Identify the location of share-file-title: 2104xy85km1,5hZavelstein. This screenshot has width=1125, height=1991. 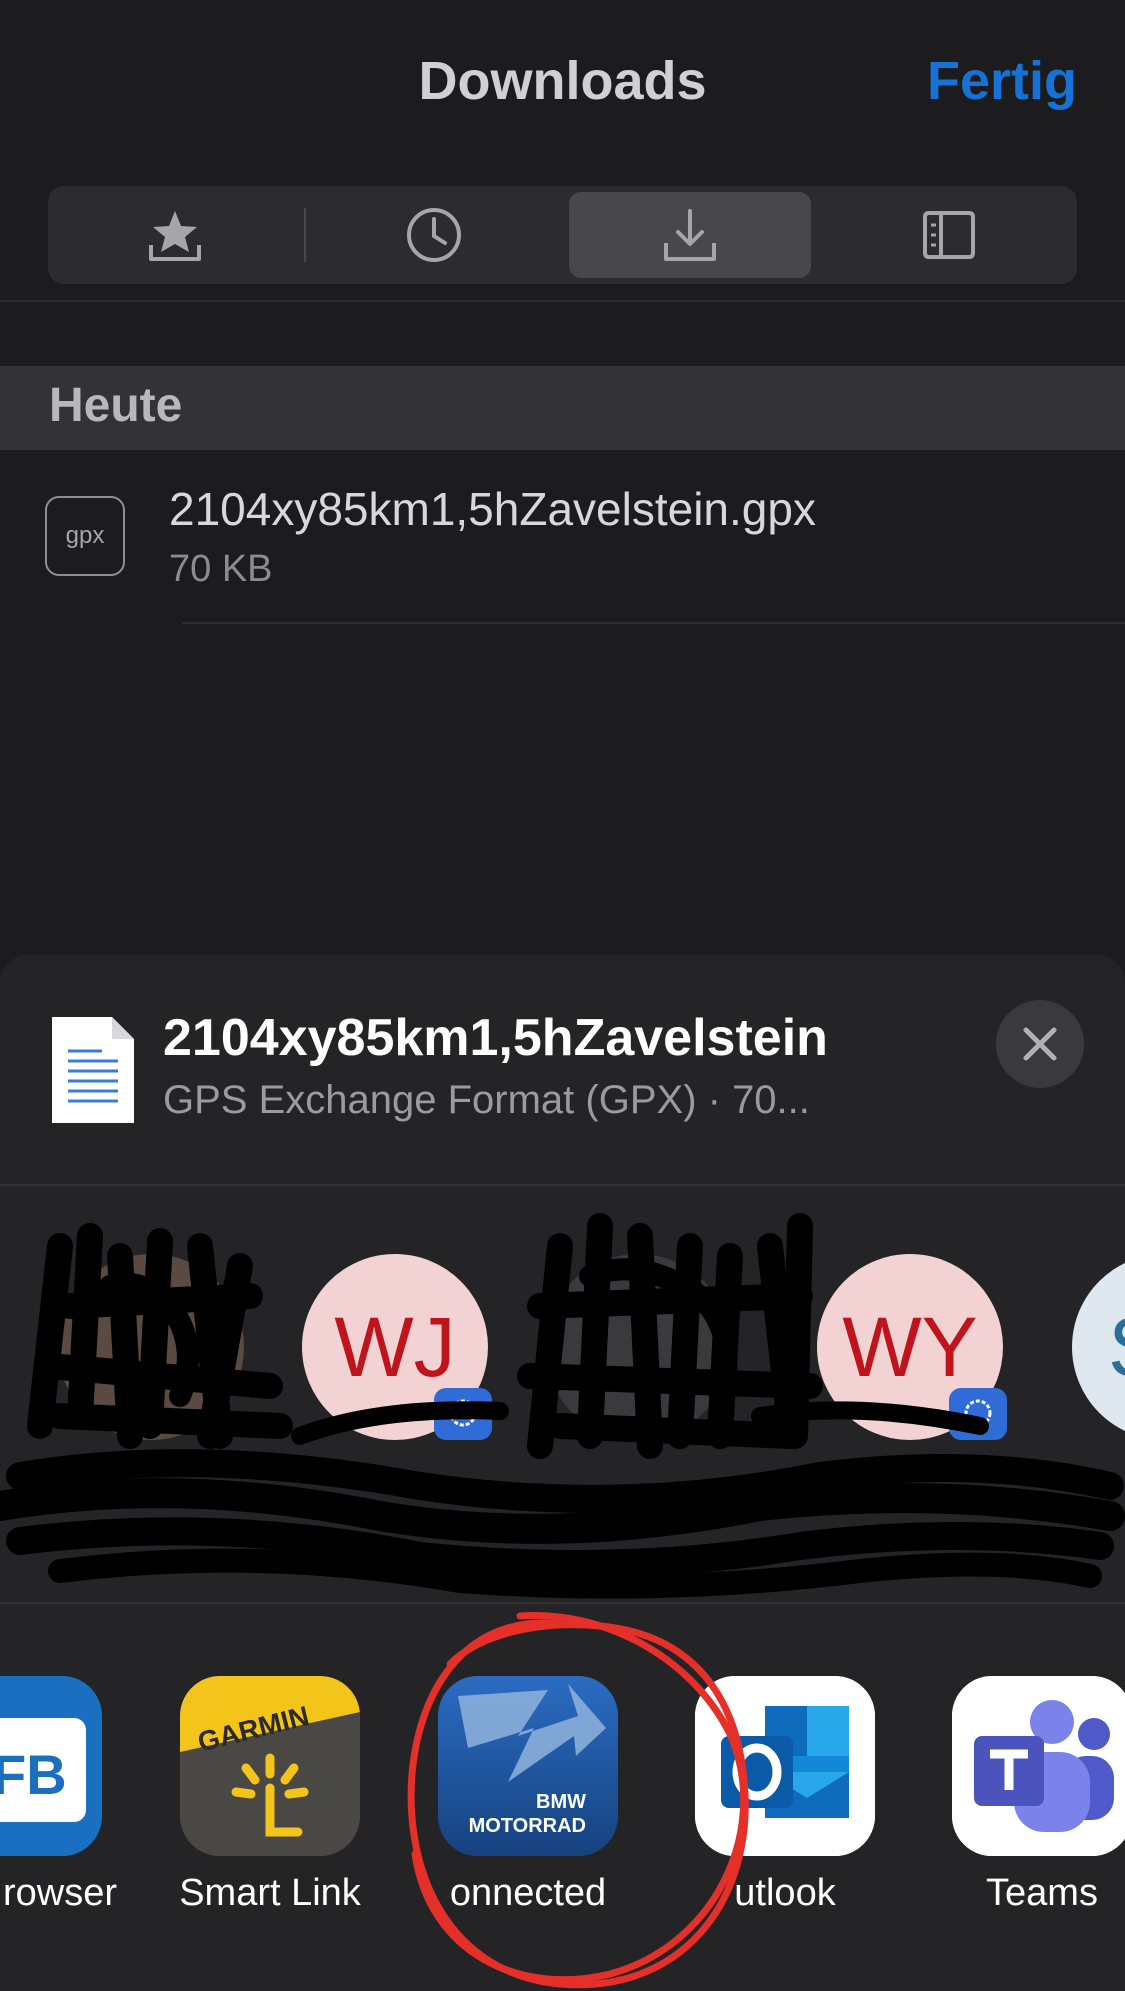
(495, 1038).